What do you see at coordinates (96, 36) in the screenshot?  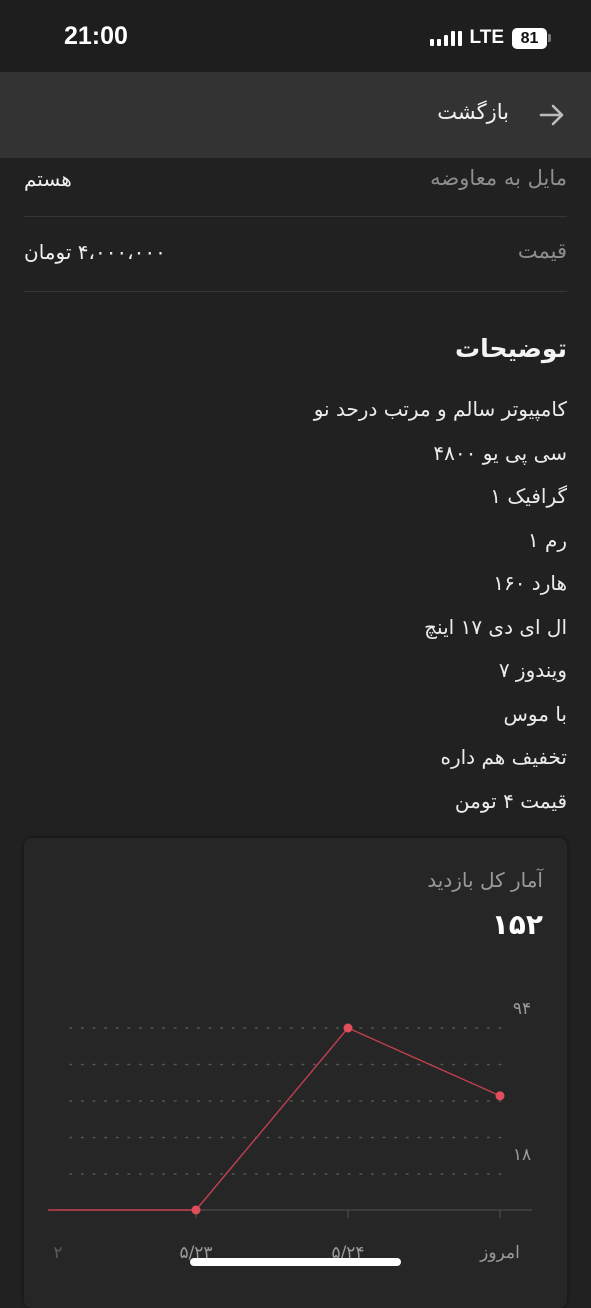 I see `status-time: 21:00` at bounding box center [96, 36].